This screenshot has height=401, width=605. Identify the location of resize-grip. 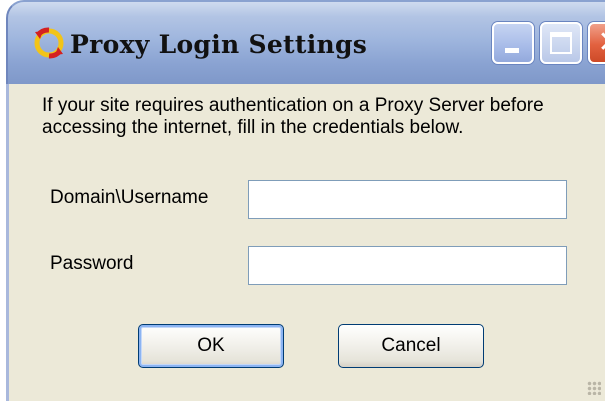
(594, 388).